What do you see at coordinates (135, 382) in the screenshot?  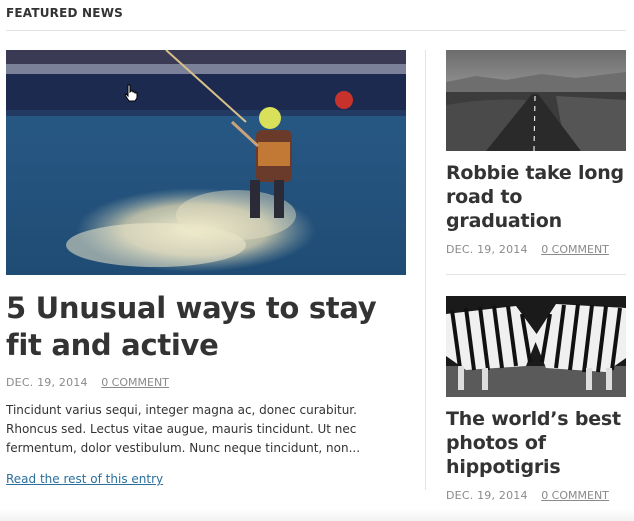 I see `main-article-comment-link: 0 COMMENT` at bounding box center [135, 382].